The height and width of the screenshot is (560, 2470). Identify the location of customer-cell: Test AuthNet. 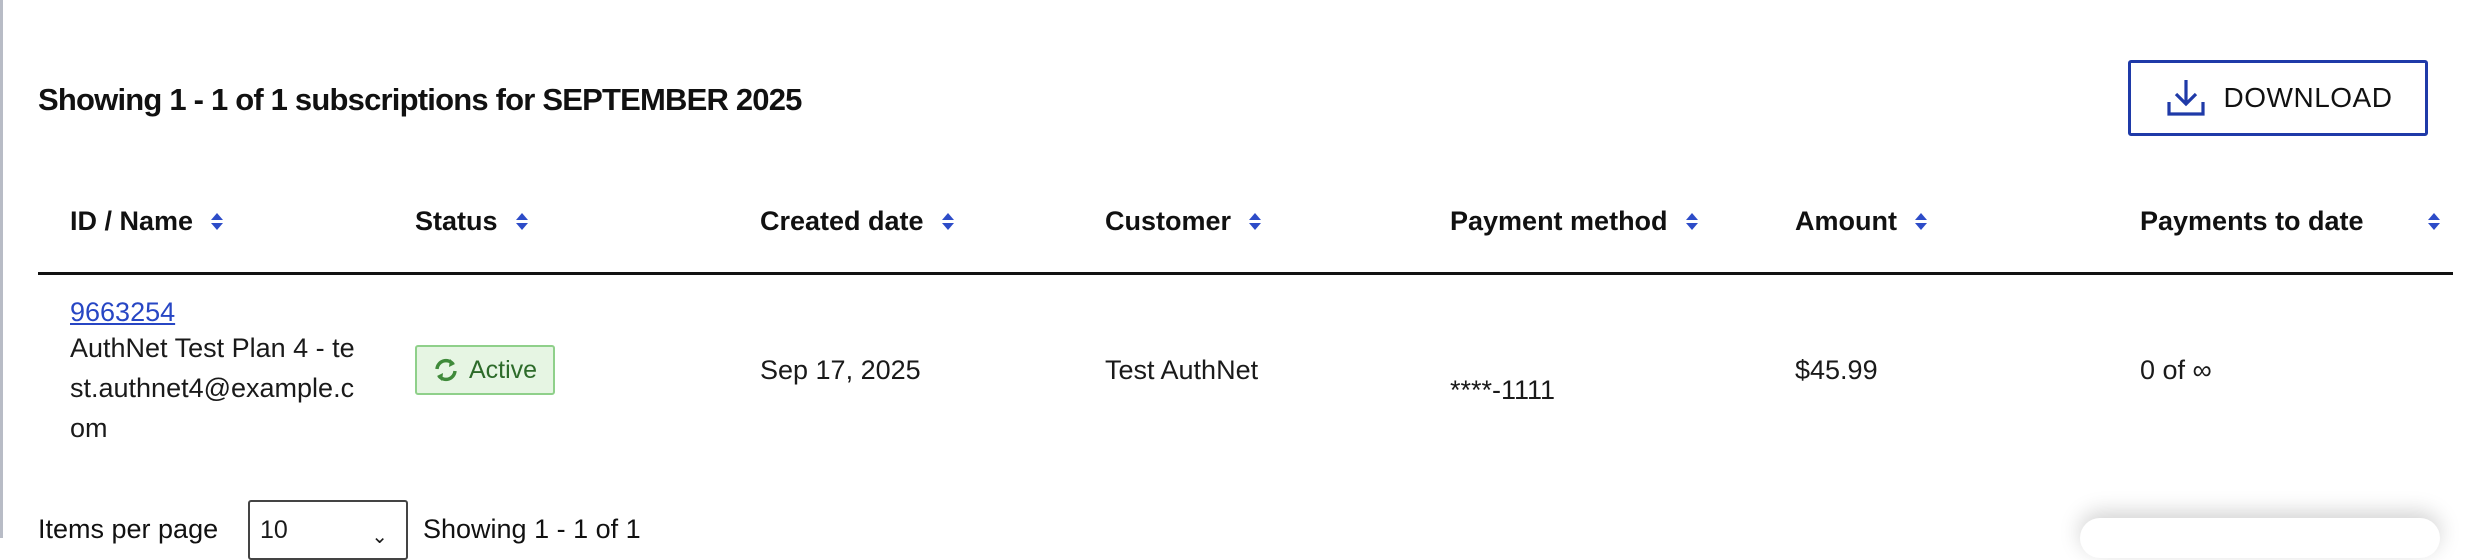
(1182, 370).